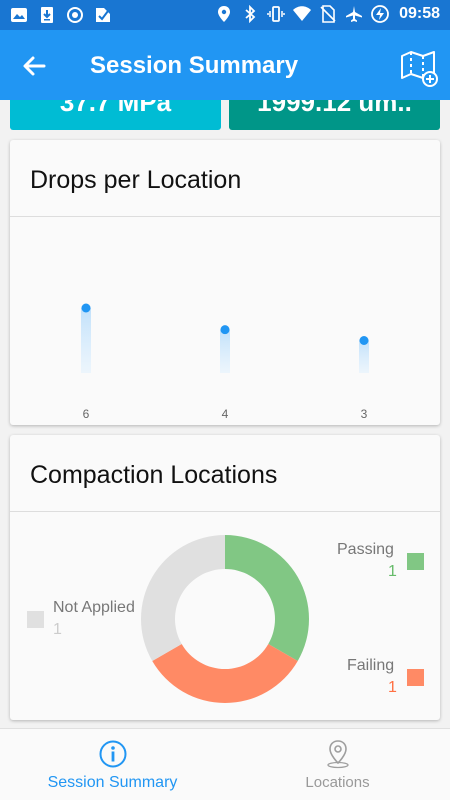  I want to click on x-tick-label-2: 3, so click(364, 414).